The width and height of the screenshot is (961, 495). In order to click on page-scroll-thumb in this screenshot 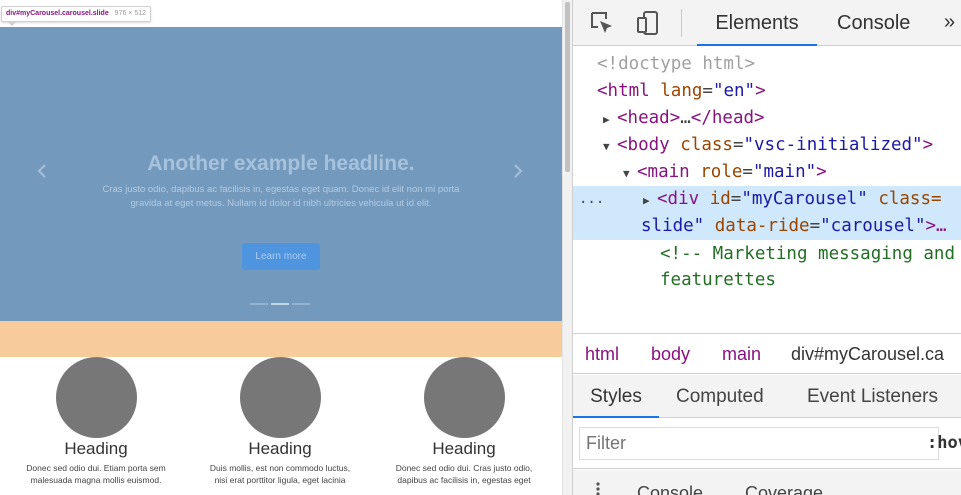, I will do `click(567, 87)`.